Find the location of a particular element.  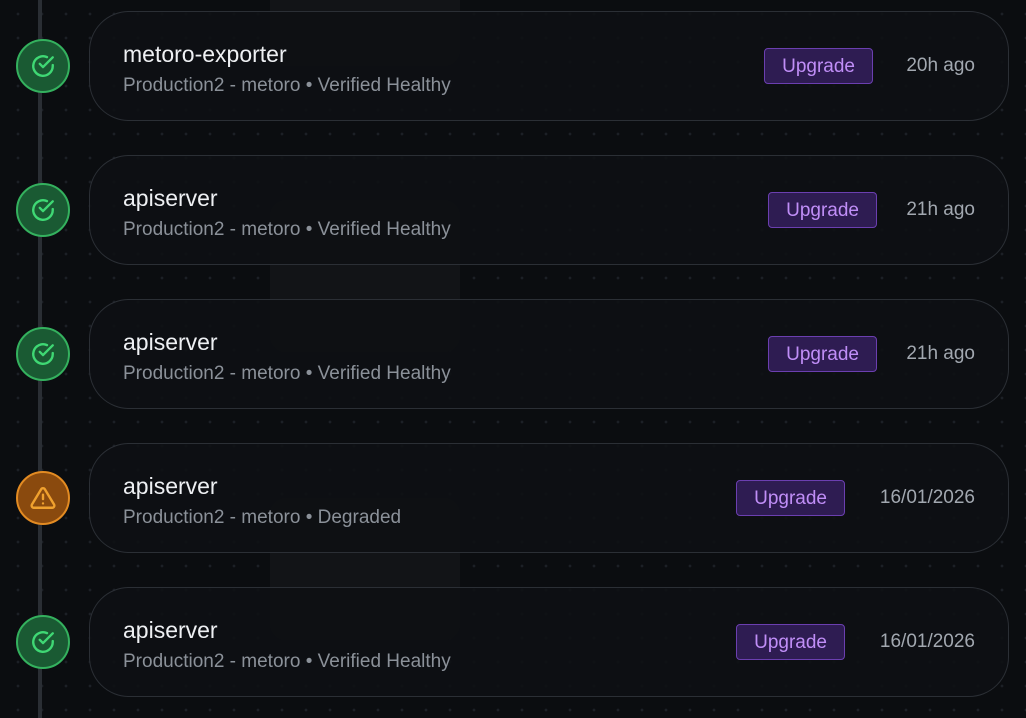

service-meta: Production2 - metoro • Degraded is located at coordinates (262, 518).